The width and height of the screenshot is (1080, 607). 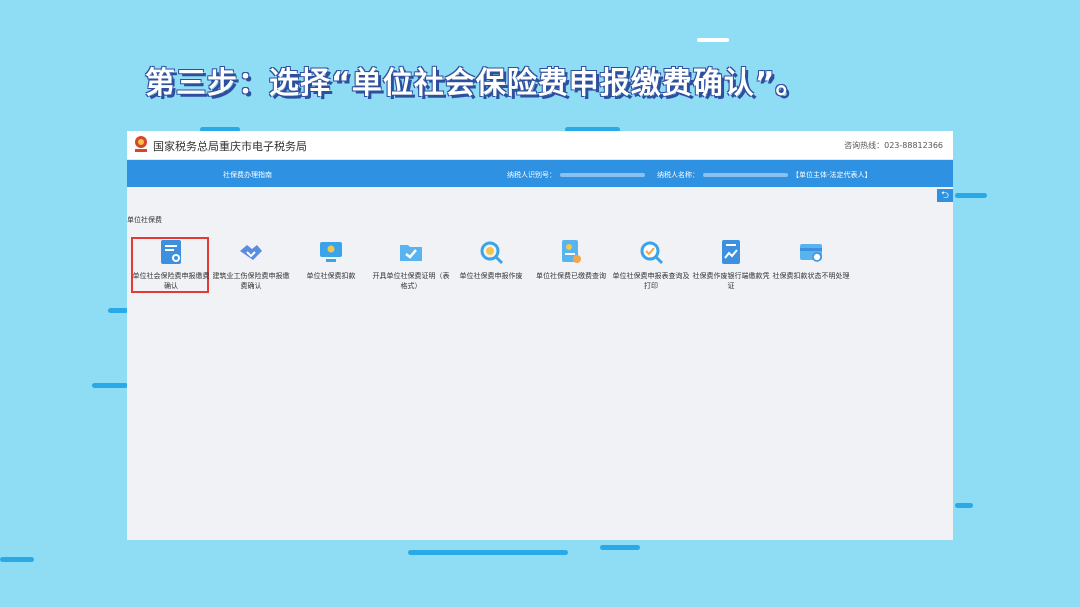 What do you see at coordinates (171, 281) in the screenshot?
I see `app-label: 单位社会保险费申报缴费确认` at bounding box center [171, 281].